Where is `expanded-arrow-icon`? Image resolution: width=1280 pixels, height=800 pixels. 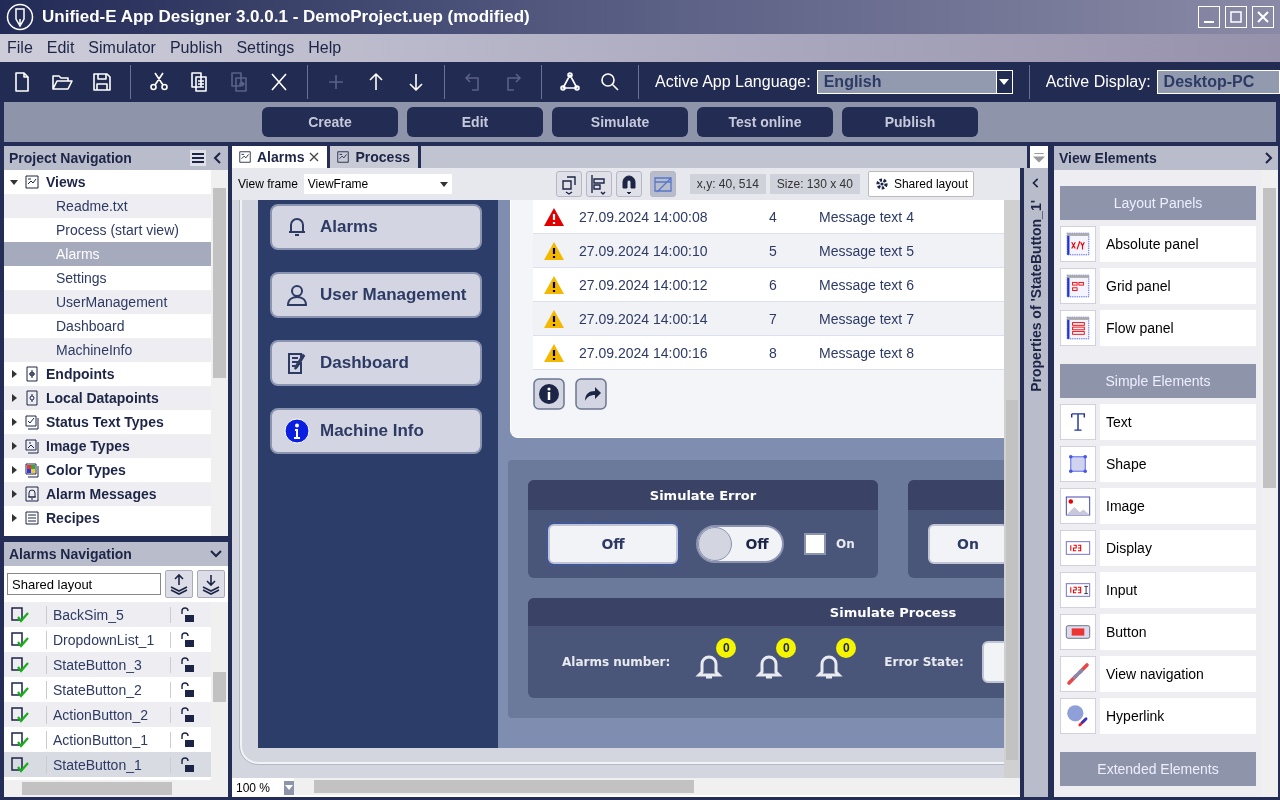 expanded-arrow-icon is located at coordinates (14, 182).